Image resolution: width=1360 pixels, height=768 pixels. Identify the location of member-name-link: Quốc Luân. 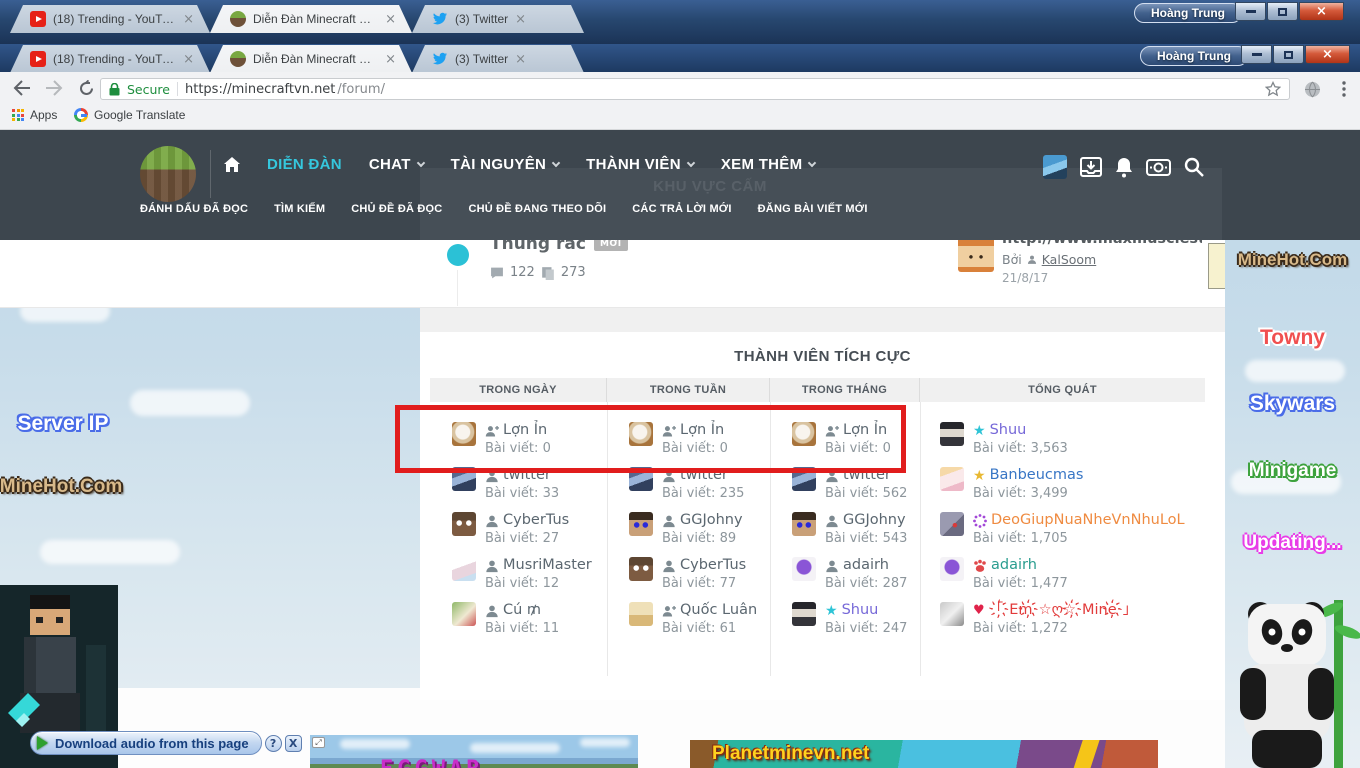
(718, 610).